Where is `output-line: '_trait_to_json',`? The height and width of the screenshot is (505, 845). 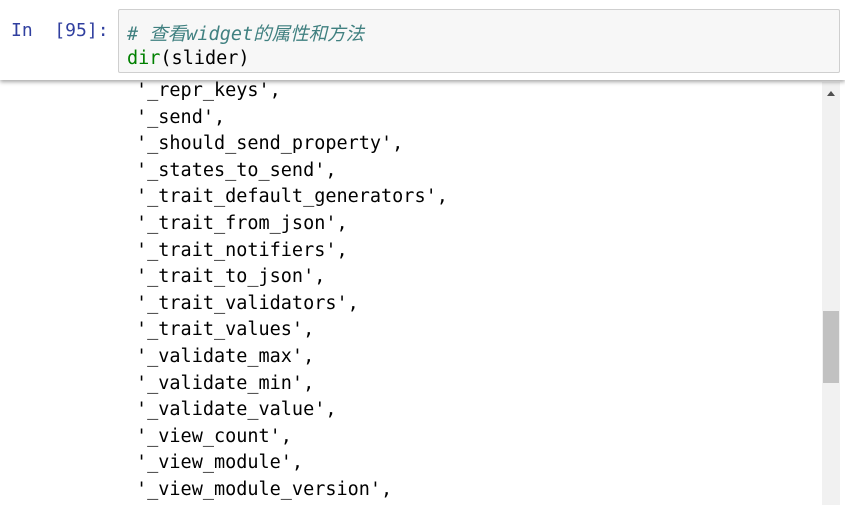
output-line: '_trait_to_json', is located at coordinates (231, 277).